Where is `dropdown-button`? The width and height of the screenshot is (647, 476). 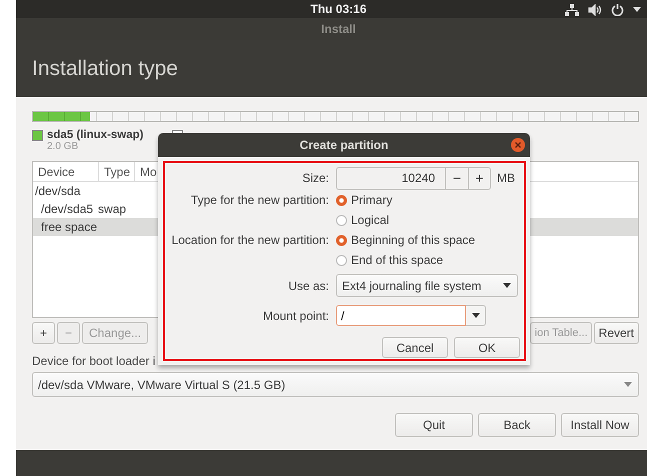 dropdown-button is located at coordinates (476, 315).